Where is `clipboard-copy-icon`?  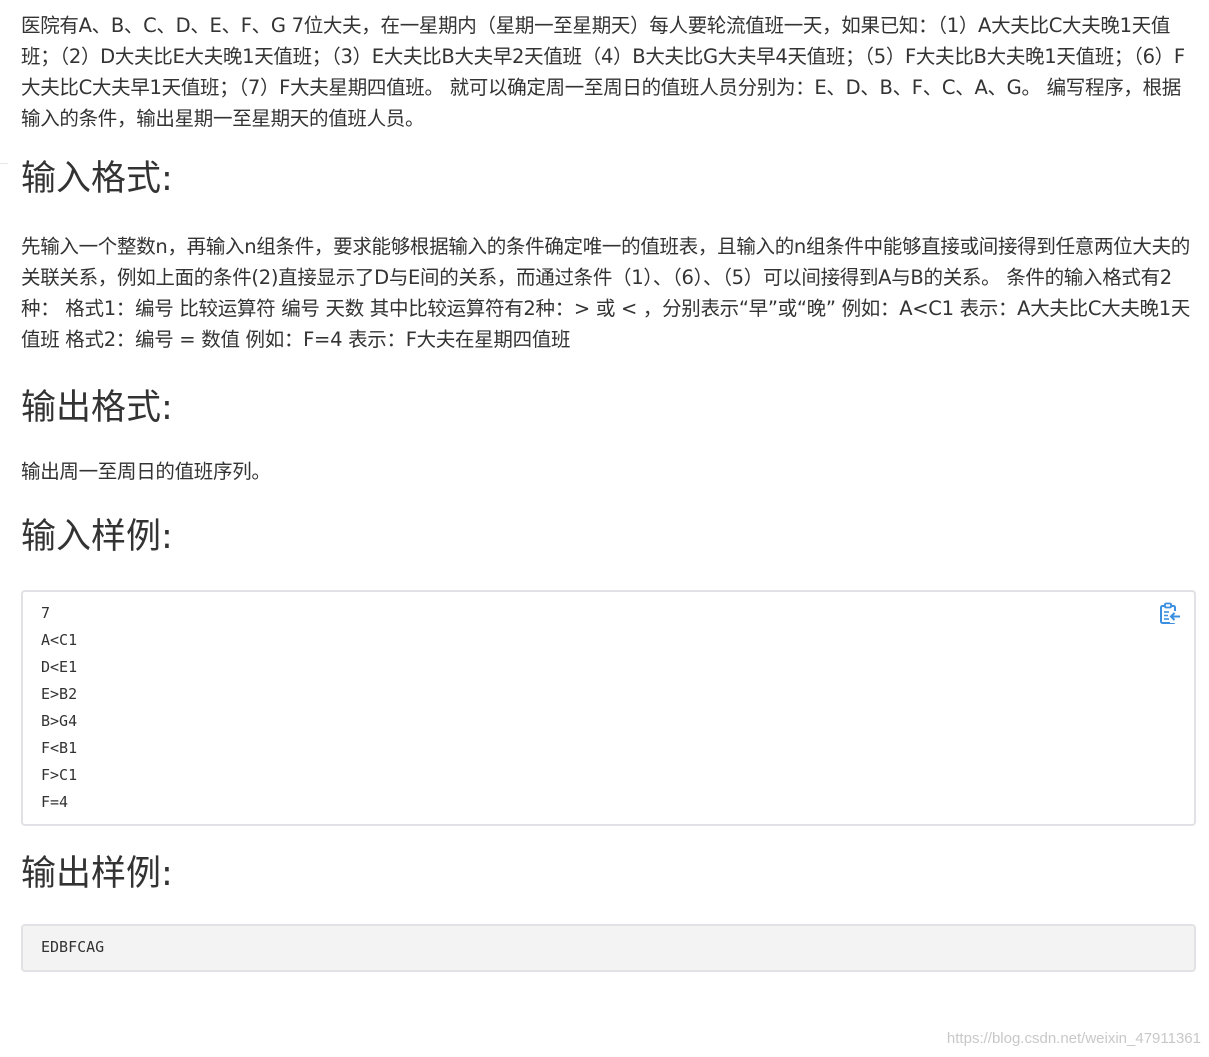
clipboard-copy-icon is located at coordinates (1170, 614).